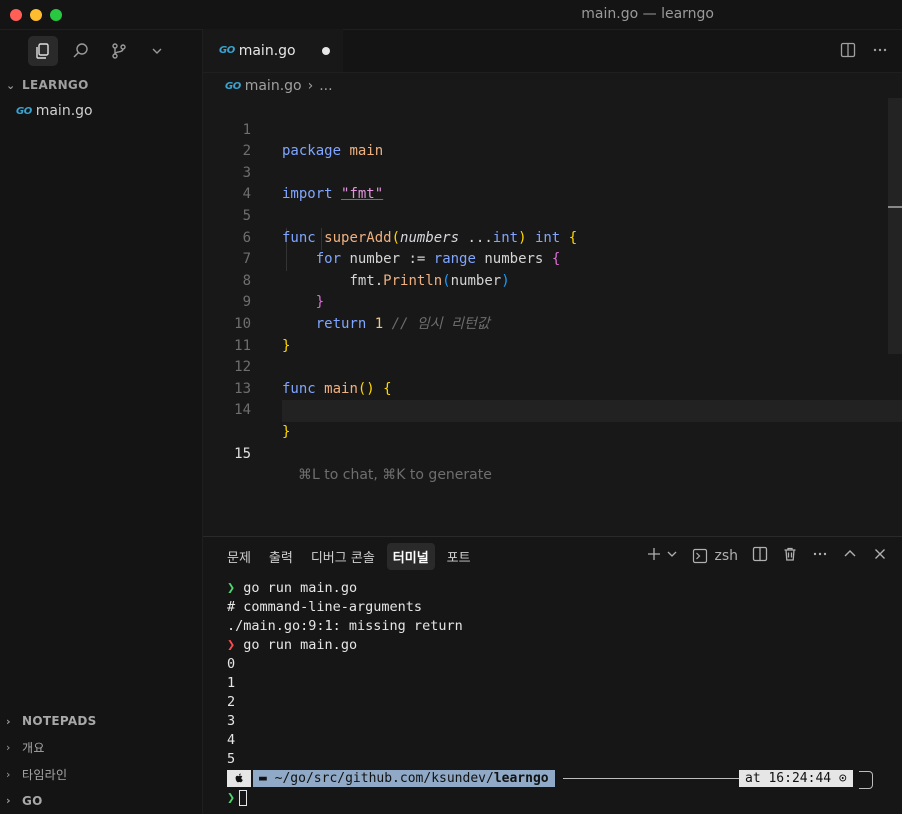 The height and width of the screenshot is (814, 902). What do you see at coordinates (564, 740) in the screenshot?
I see `terminal-line: 4` at bounding box center [564, 740].